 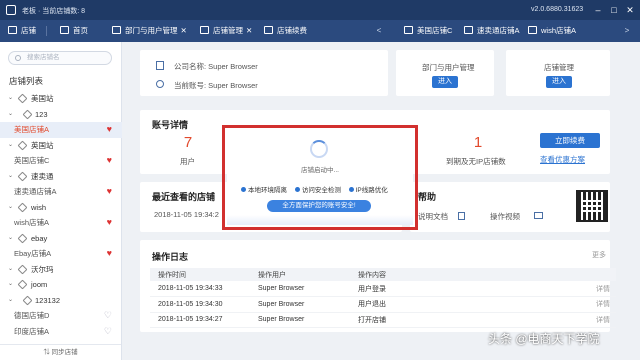 I want to click on version-label: v2.0.6880.31623, so click(x=557, y=9).